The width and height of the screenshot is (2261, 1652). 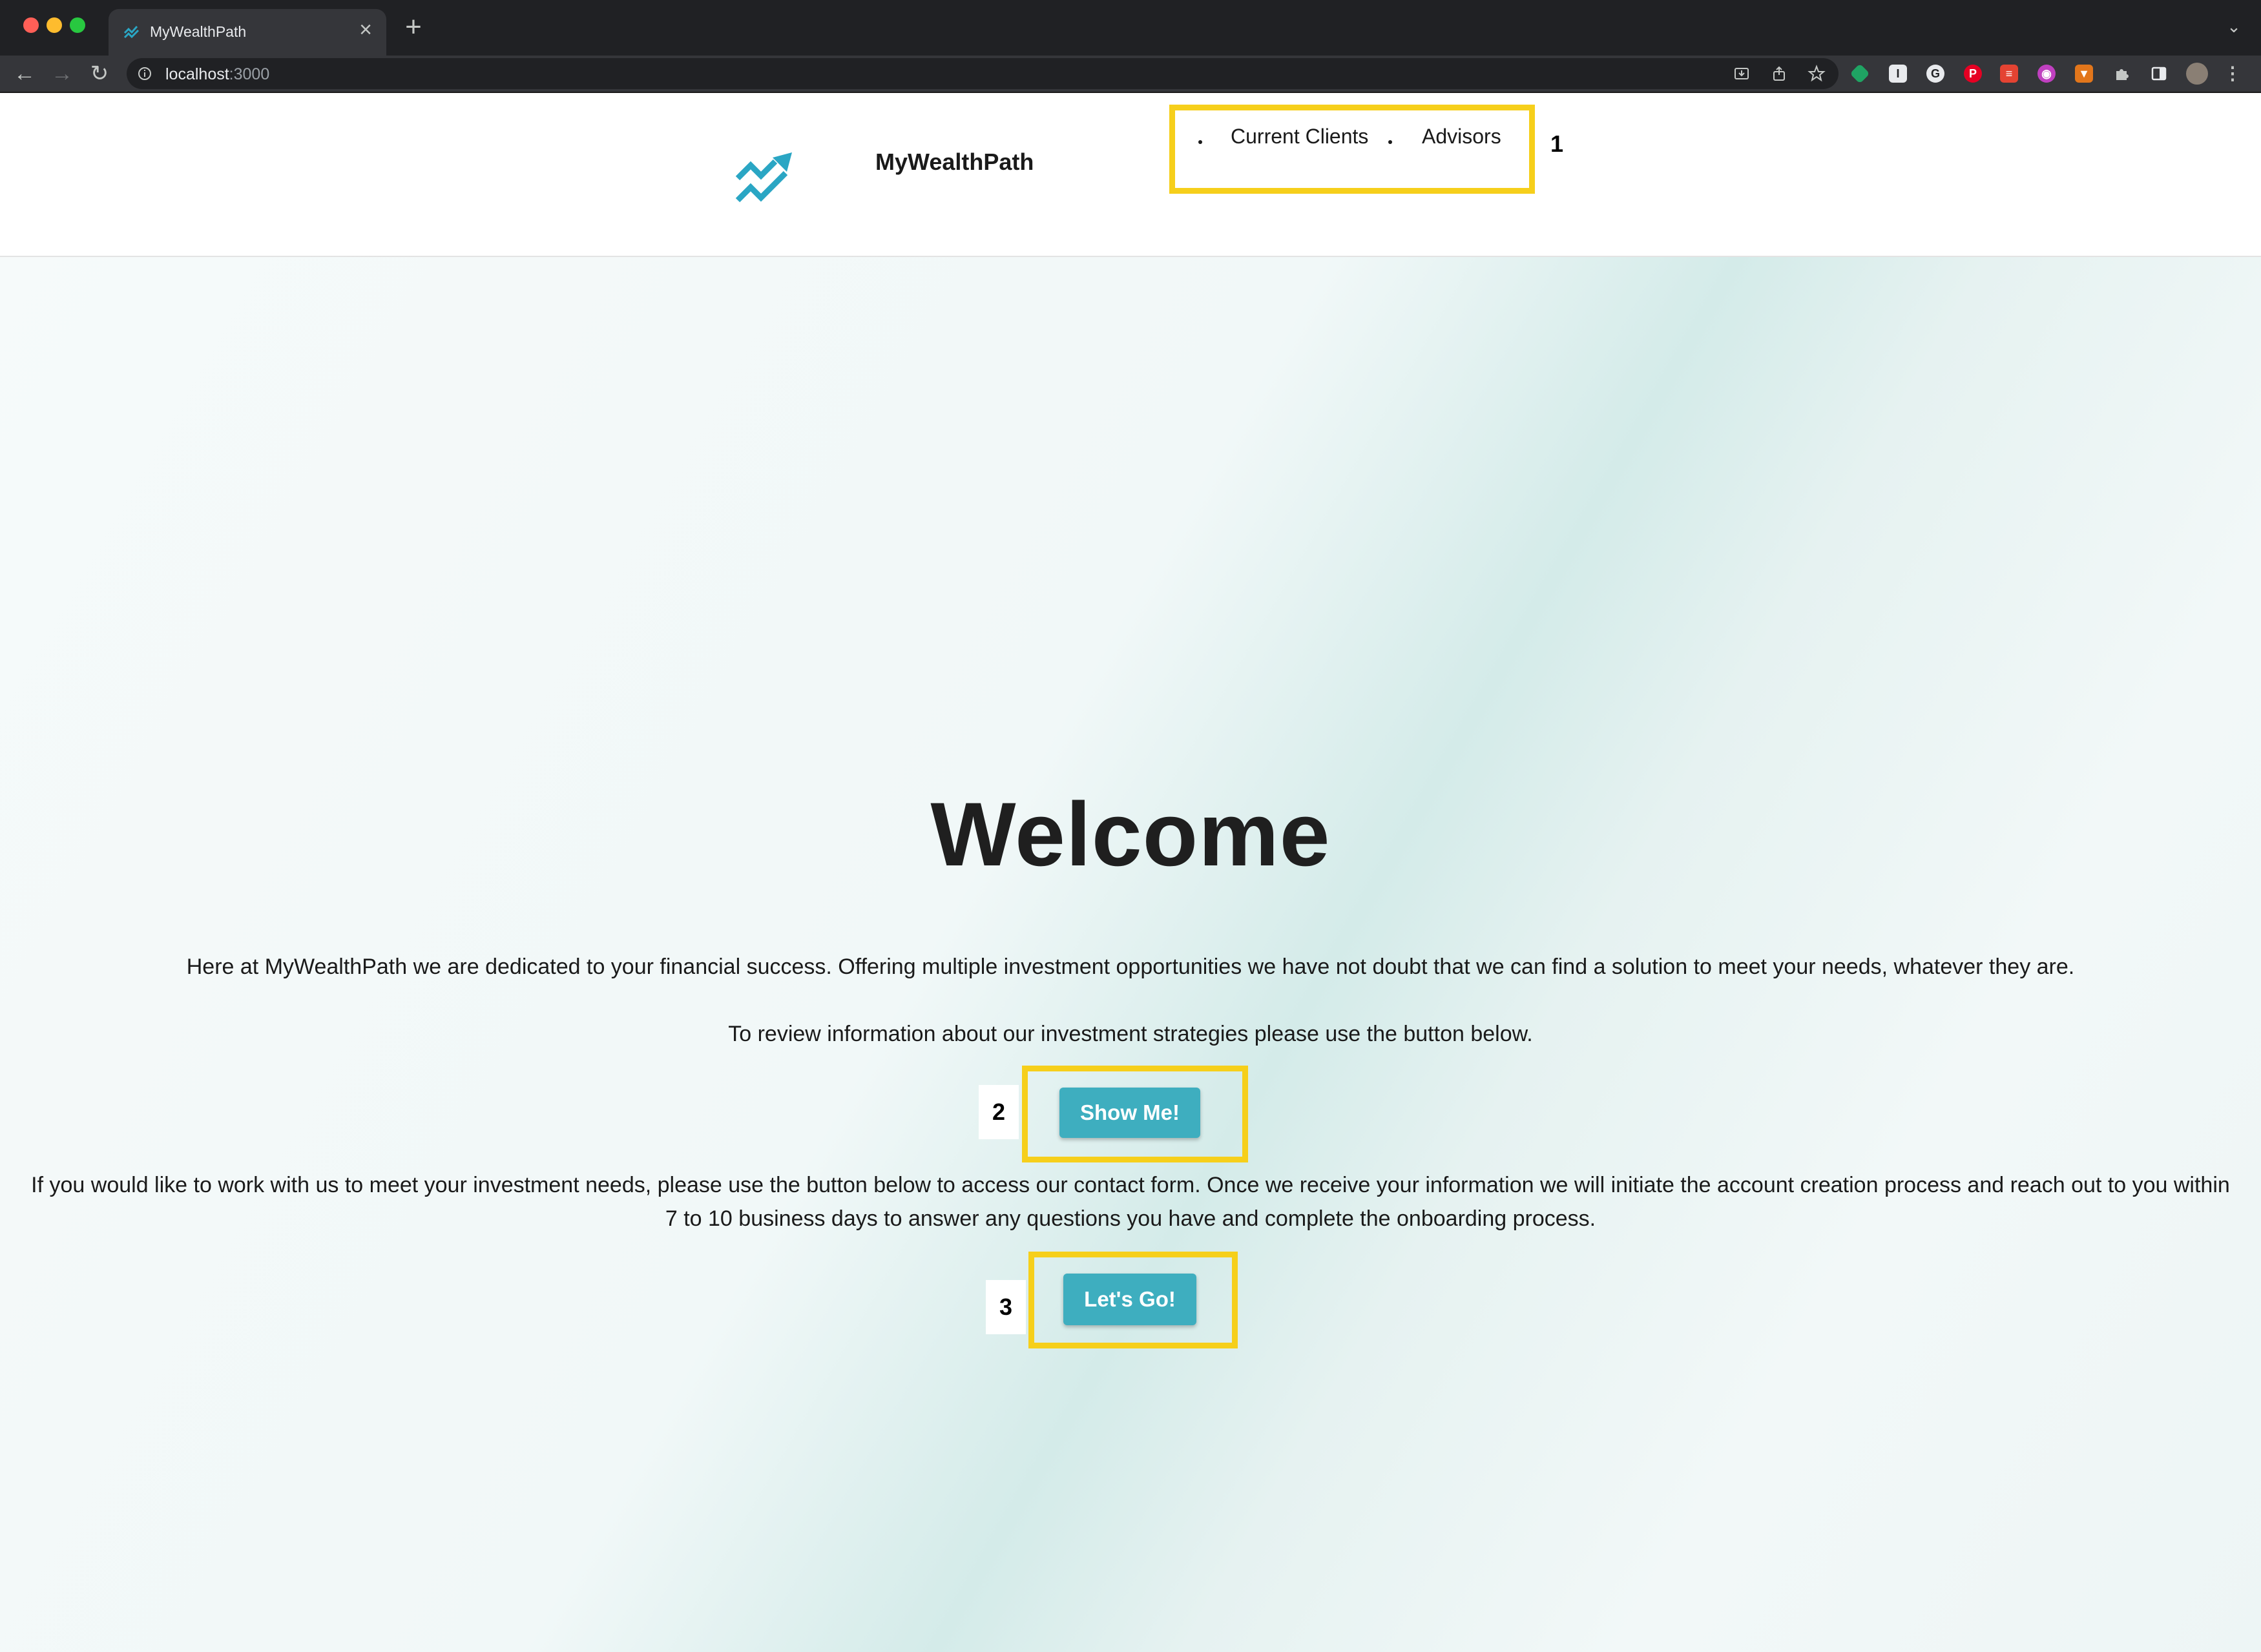 I want to click on pinterest-extension-icon: P, so click(x=1973, y=74).